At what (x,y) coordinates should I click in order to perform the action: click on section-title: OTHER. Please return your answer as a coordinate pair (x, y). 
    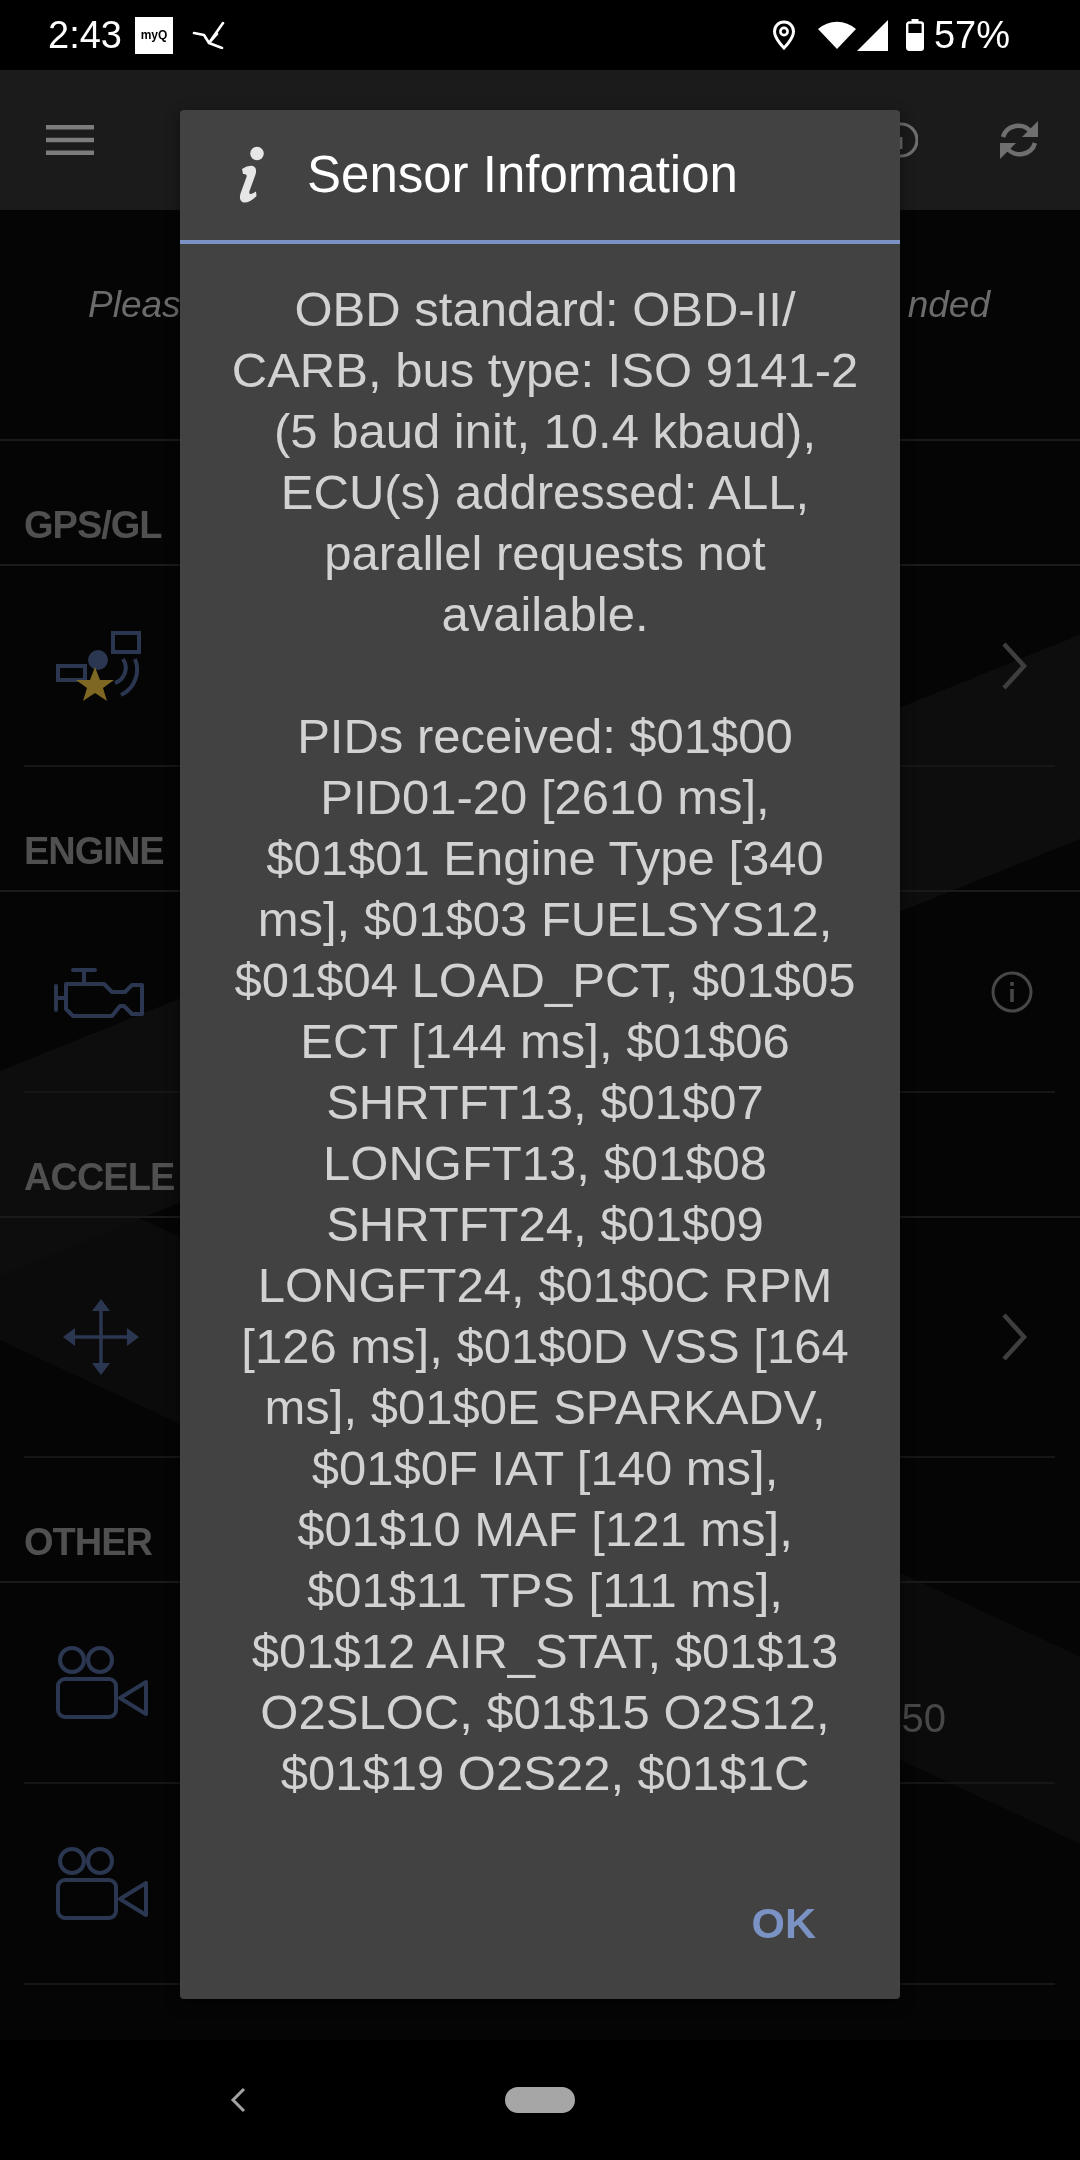
    Looking at the image, I should click on (88, 1542).